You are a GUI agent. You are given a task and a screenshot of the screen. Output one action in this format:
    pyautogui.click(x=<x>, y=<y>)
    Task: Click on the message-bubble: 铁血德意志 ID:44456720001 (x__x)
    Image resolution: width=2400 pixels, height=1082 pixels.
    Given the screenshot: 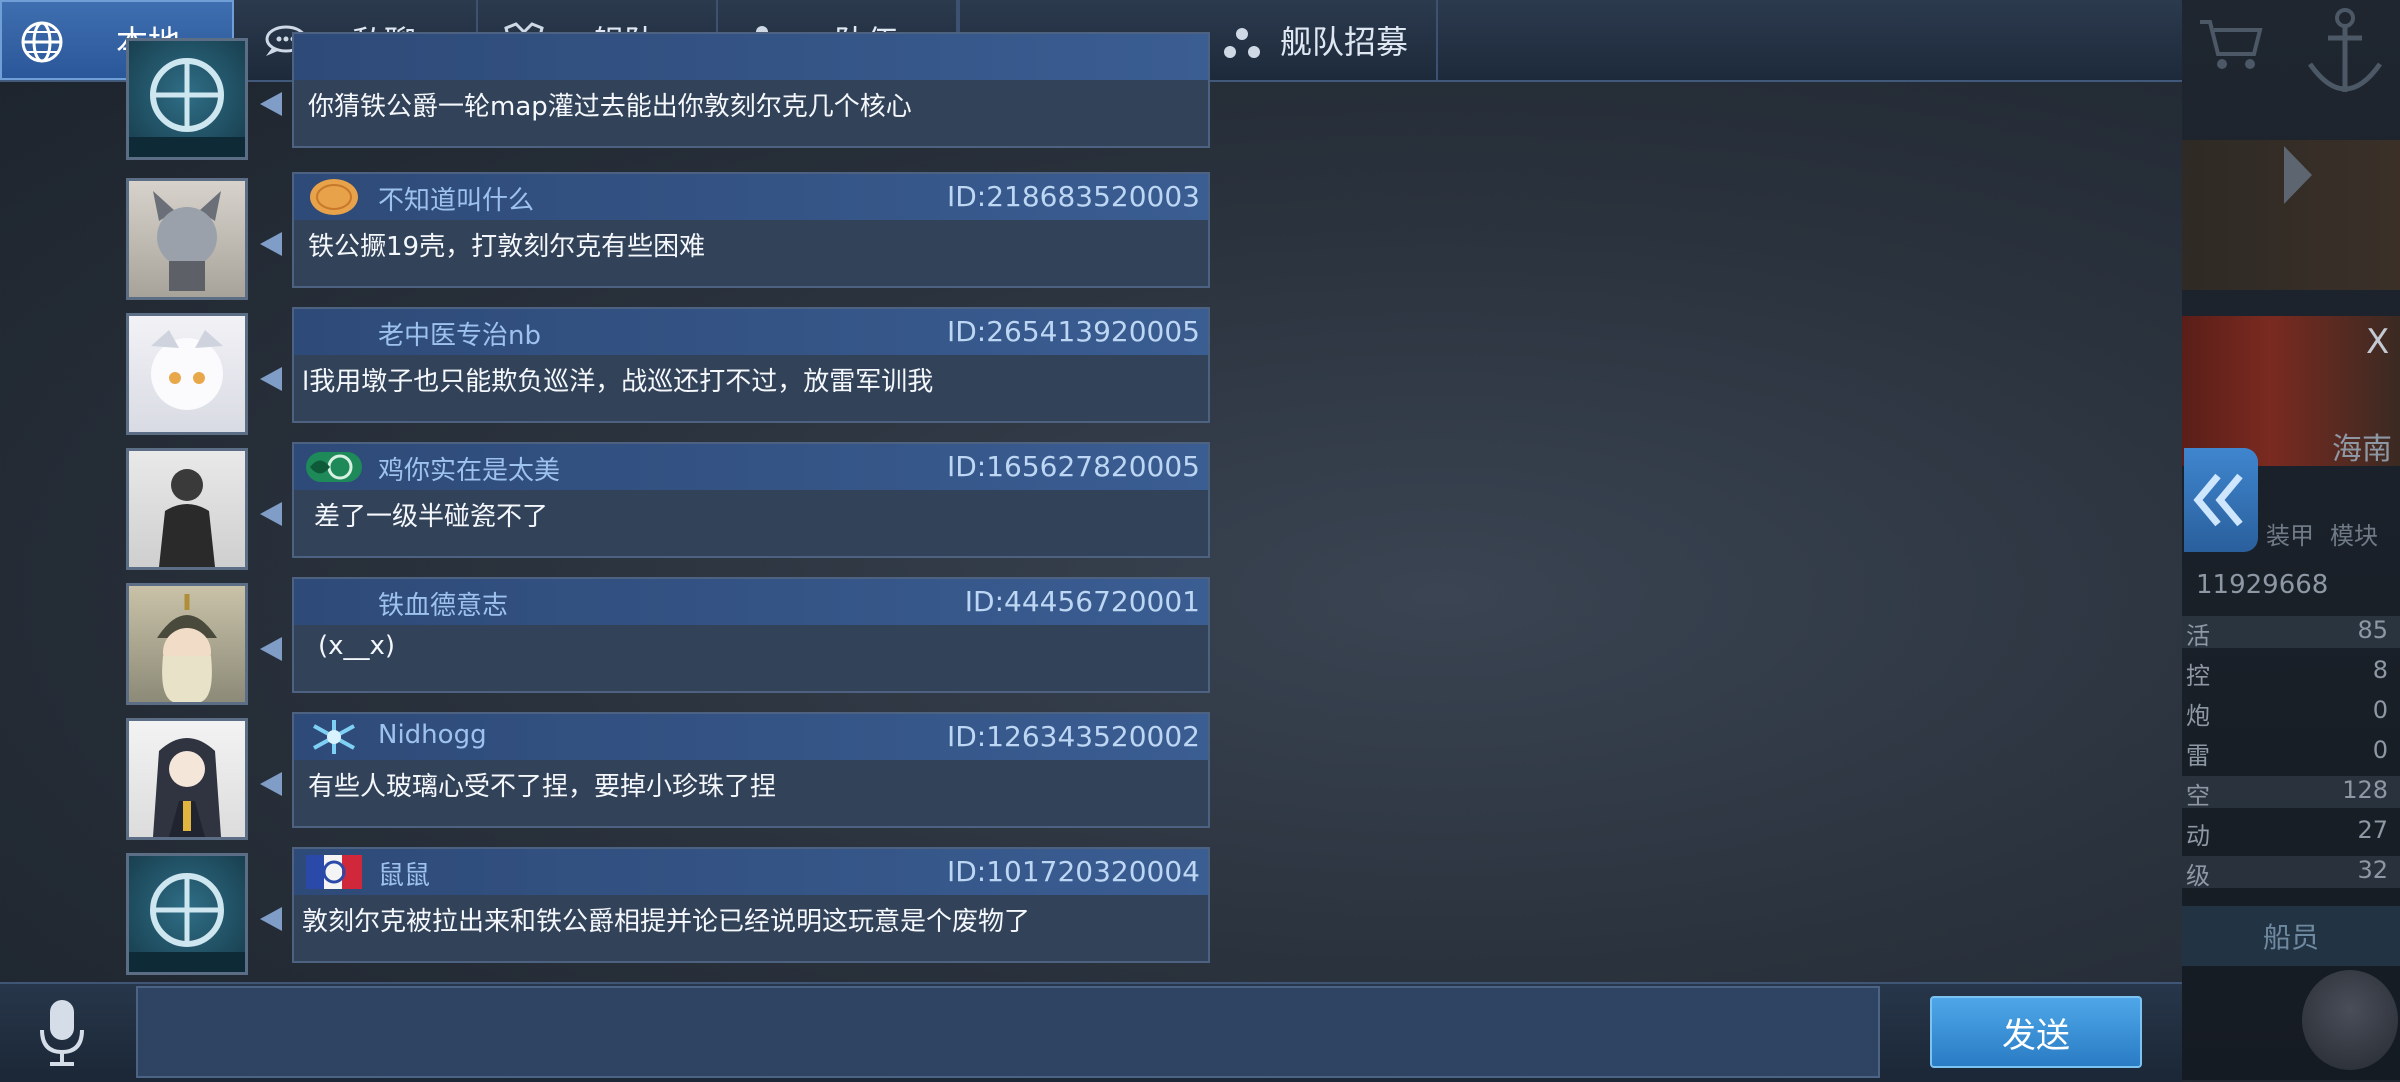 What is the action you would take?
    pyautogui.click(x=751, y=635)
    